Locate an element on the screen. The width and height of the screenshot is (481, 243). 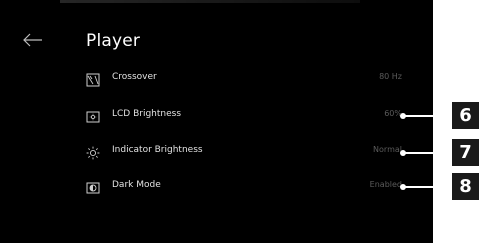
setting-label-lcd-brightness: LCD Brightness is located at coordinates (147, 114).